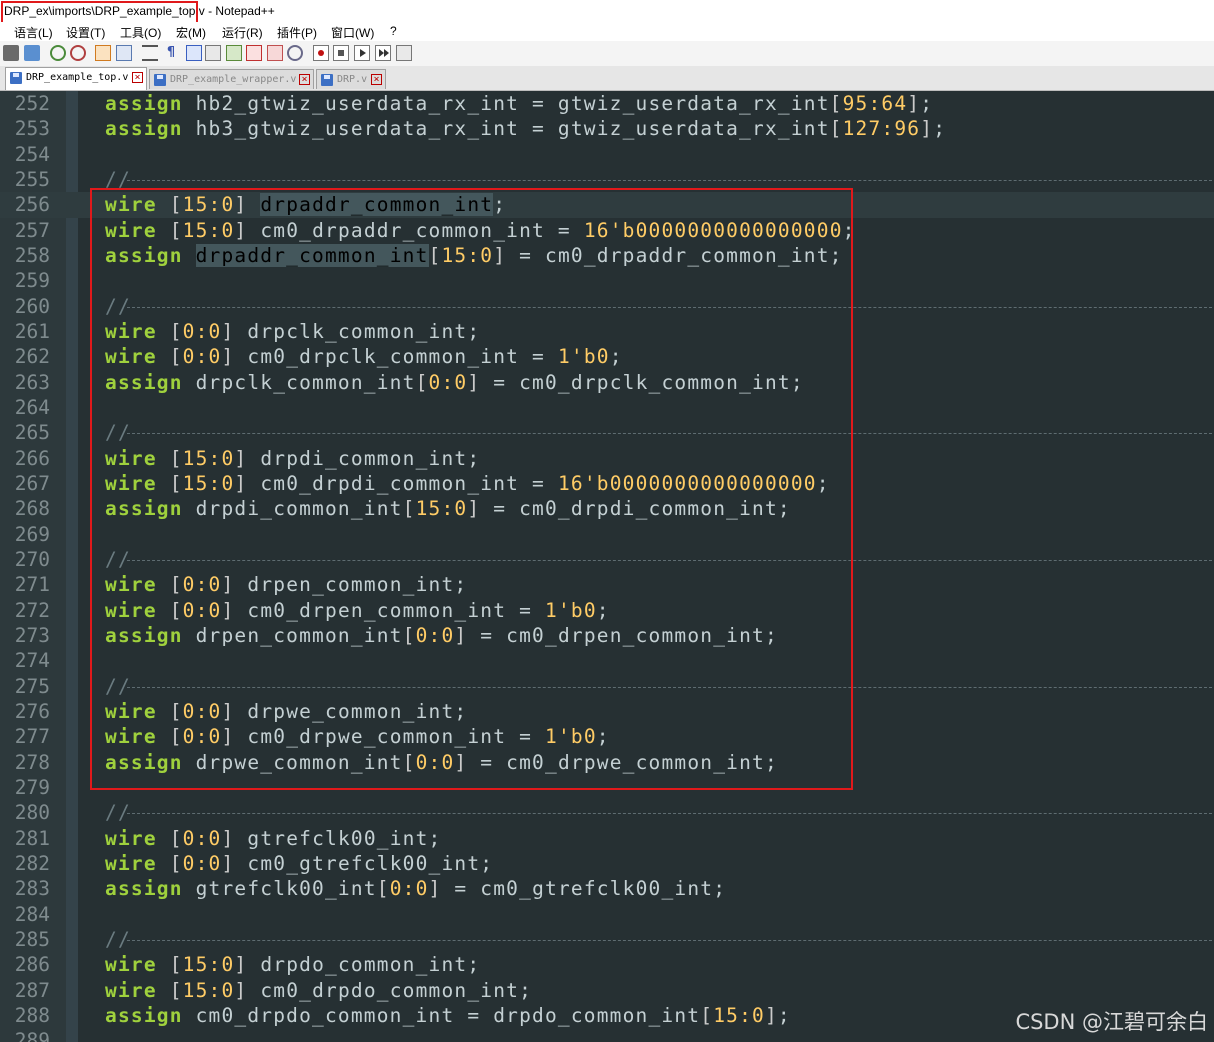 Image resolution: width=1214 pixels, height=1042 pixels. I want to click on code-line: 282 wire [0:0] cm0_gtrefclk00_int;, so click(607, 863).